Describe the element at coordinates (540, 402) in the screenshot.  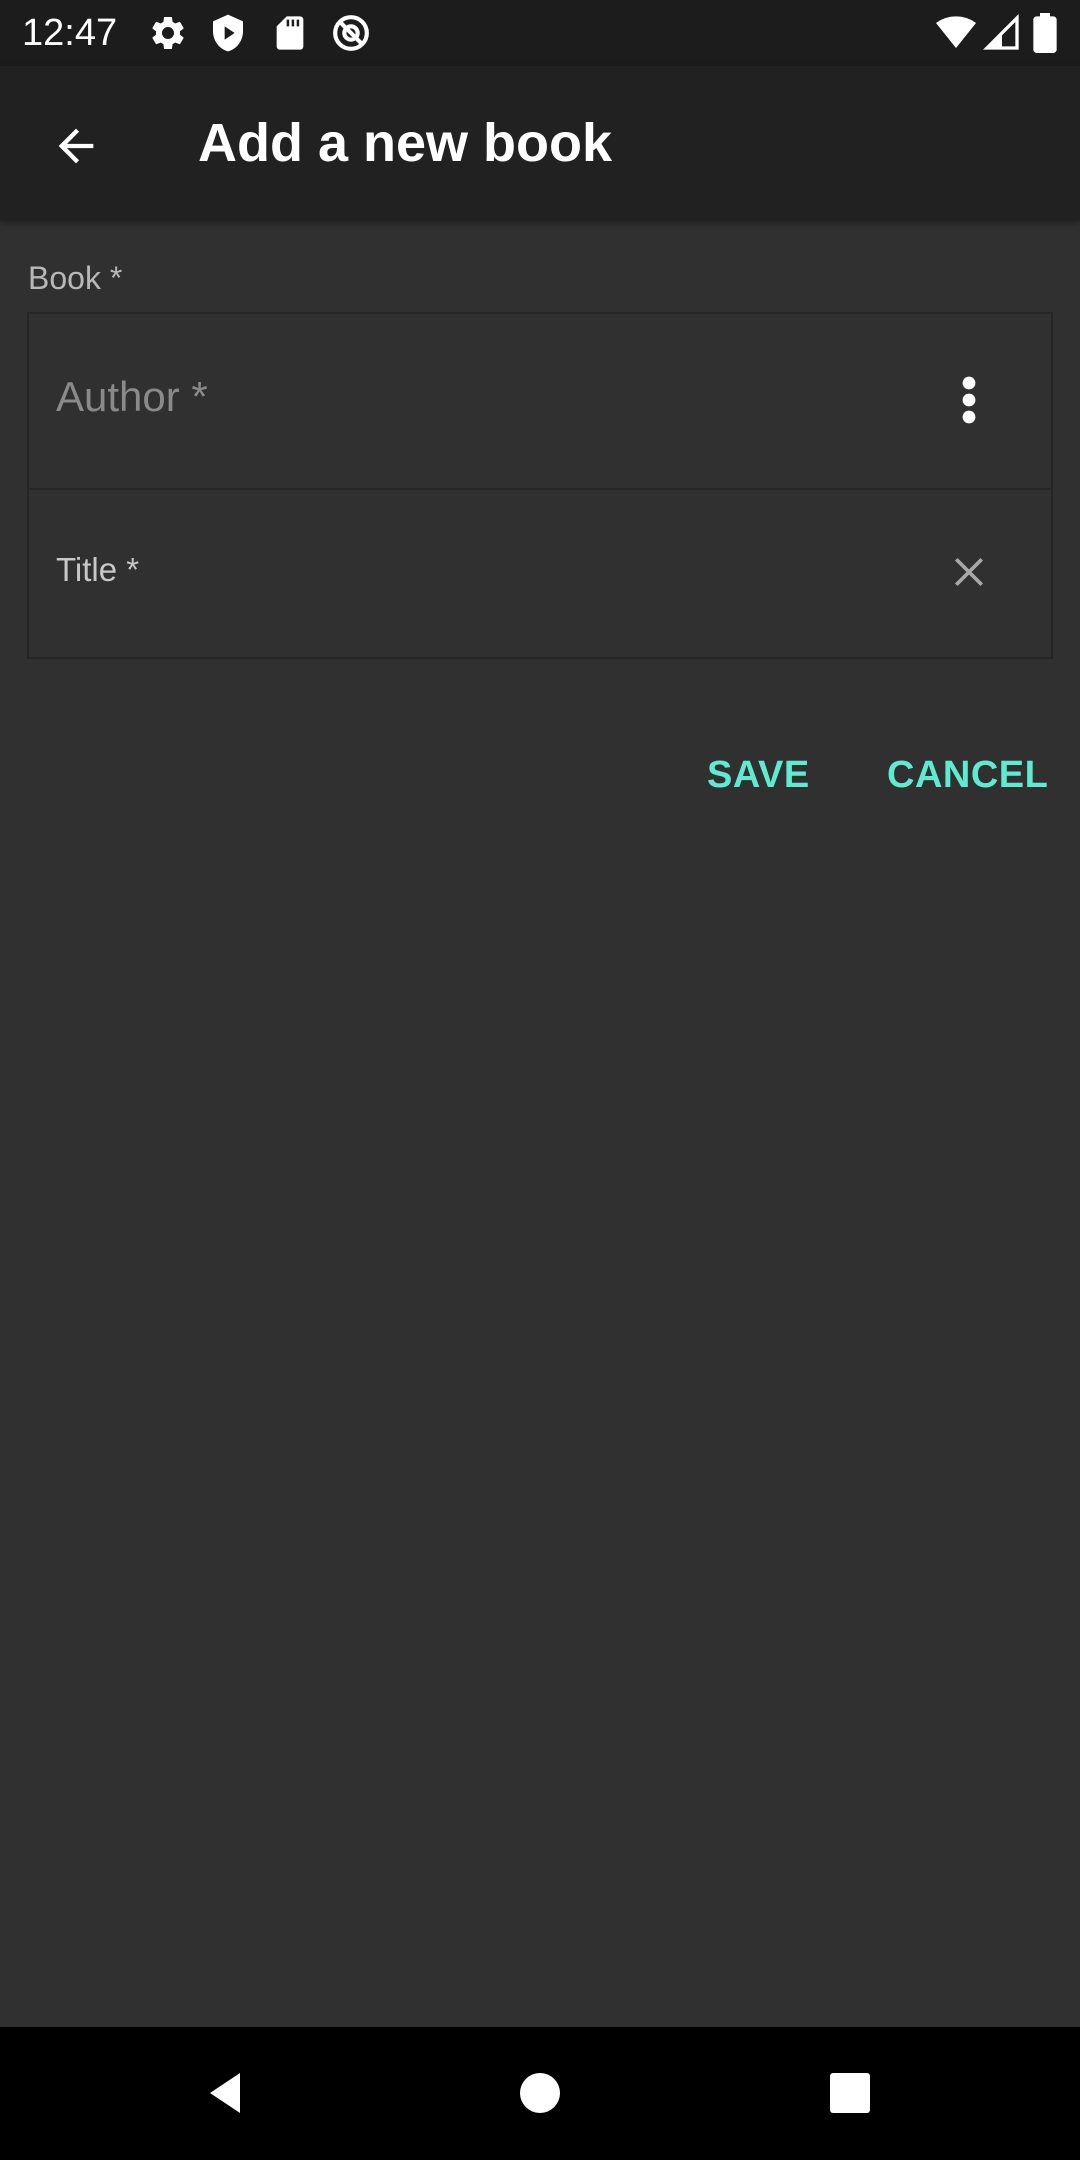
I see `author-row: Author *` at that location.